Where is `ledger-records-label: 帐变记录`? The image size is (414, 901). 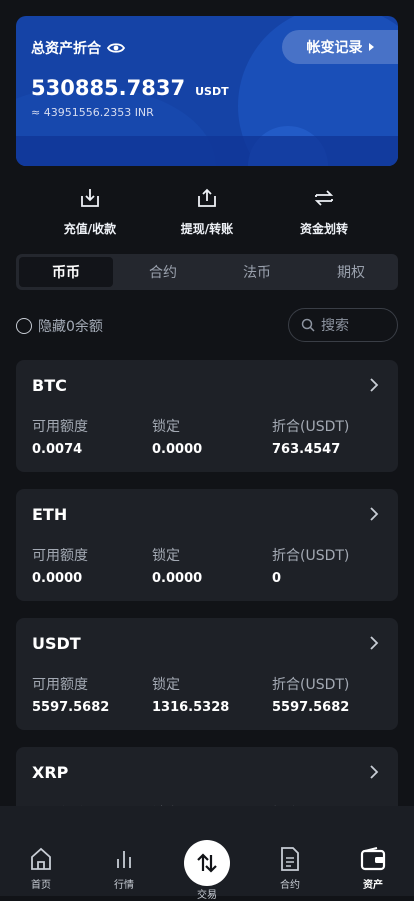 ledger-records-label: 帐变记录 is located at coordinates (334, 48).